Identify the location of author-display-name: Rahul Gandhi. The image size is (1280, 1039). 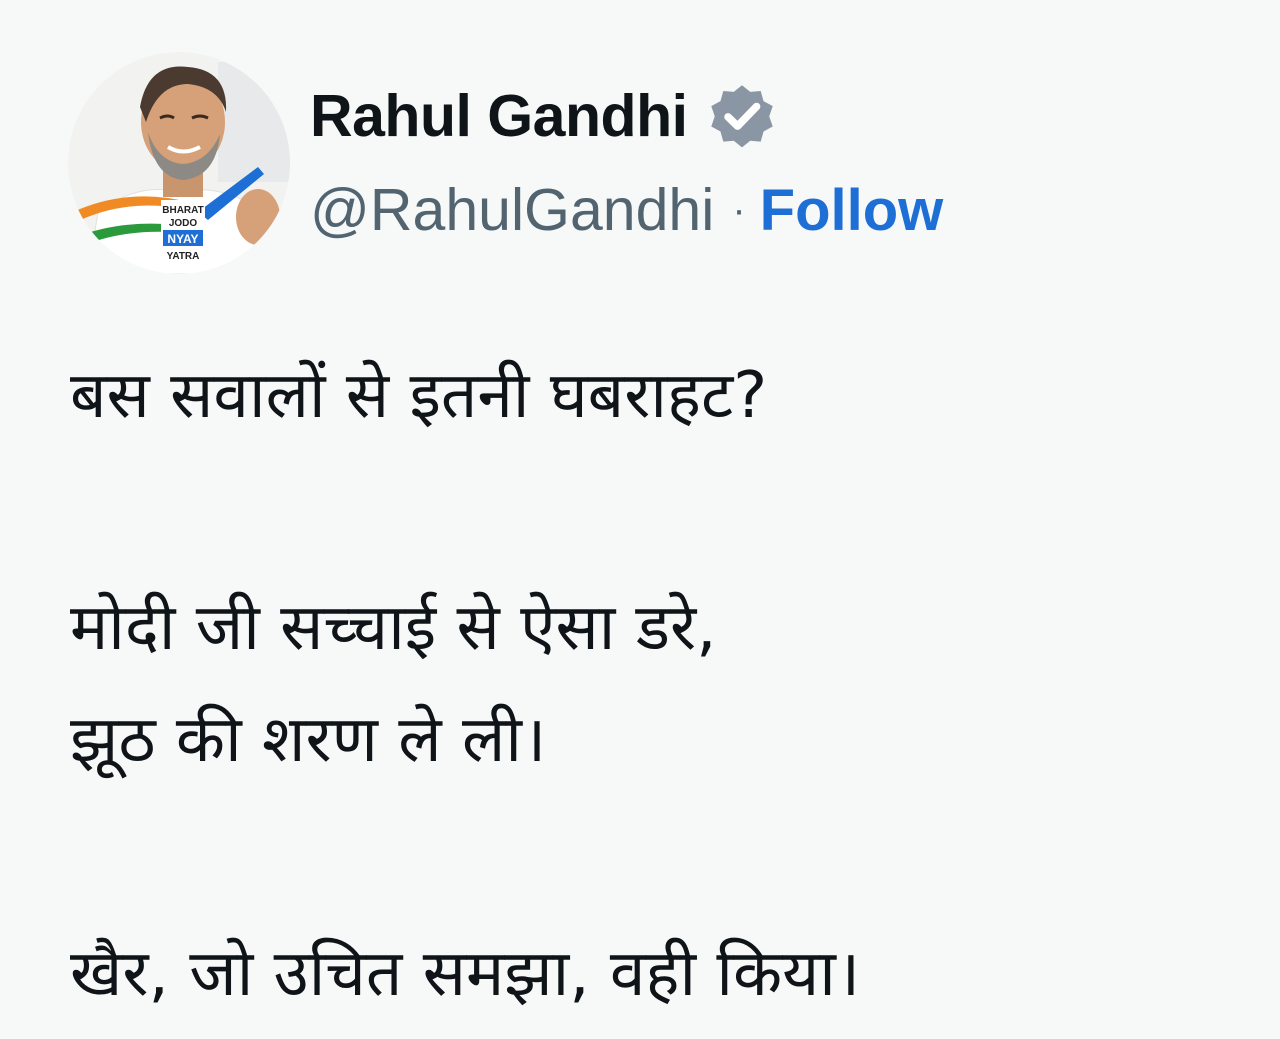
(499, 116).